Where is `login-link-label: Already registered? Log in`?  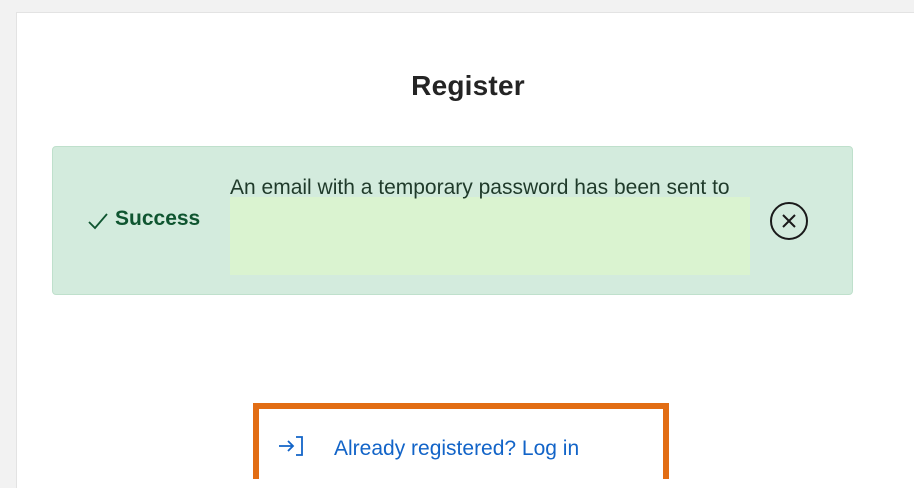 login-link-label: Already registered? Log in is located at coordinates (457, 448).